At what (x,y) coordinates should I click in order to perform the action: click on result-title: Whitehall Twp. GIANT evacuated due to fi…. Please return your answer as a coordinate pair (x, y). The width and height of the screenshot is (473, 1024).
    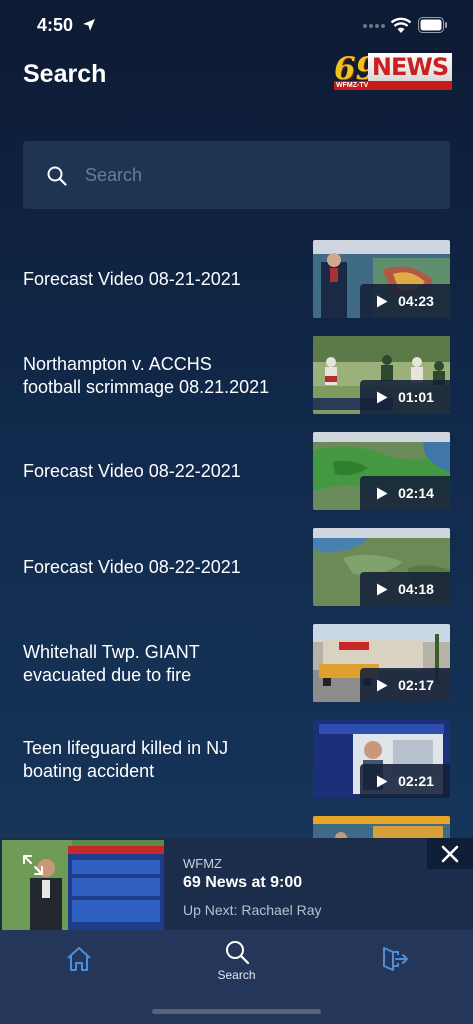
    Looking at the image, I should click on (111, 663).